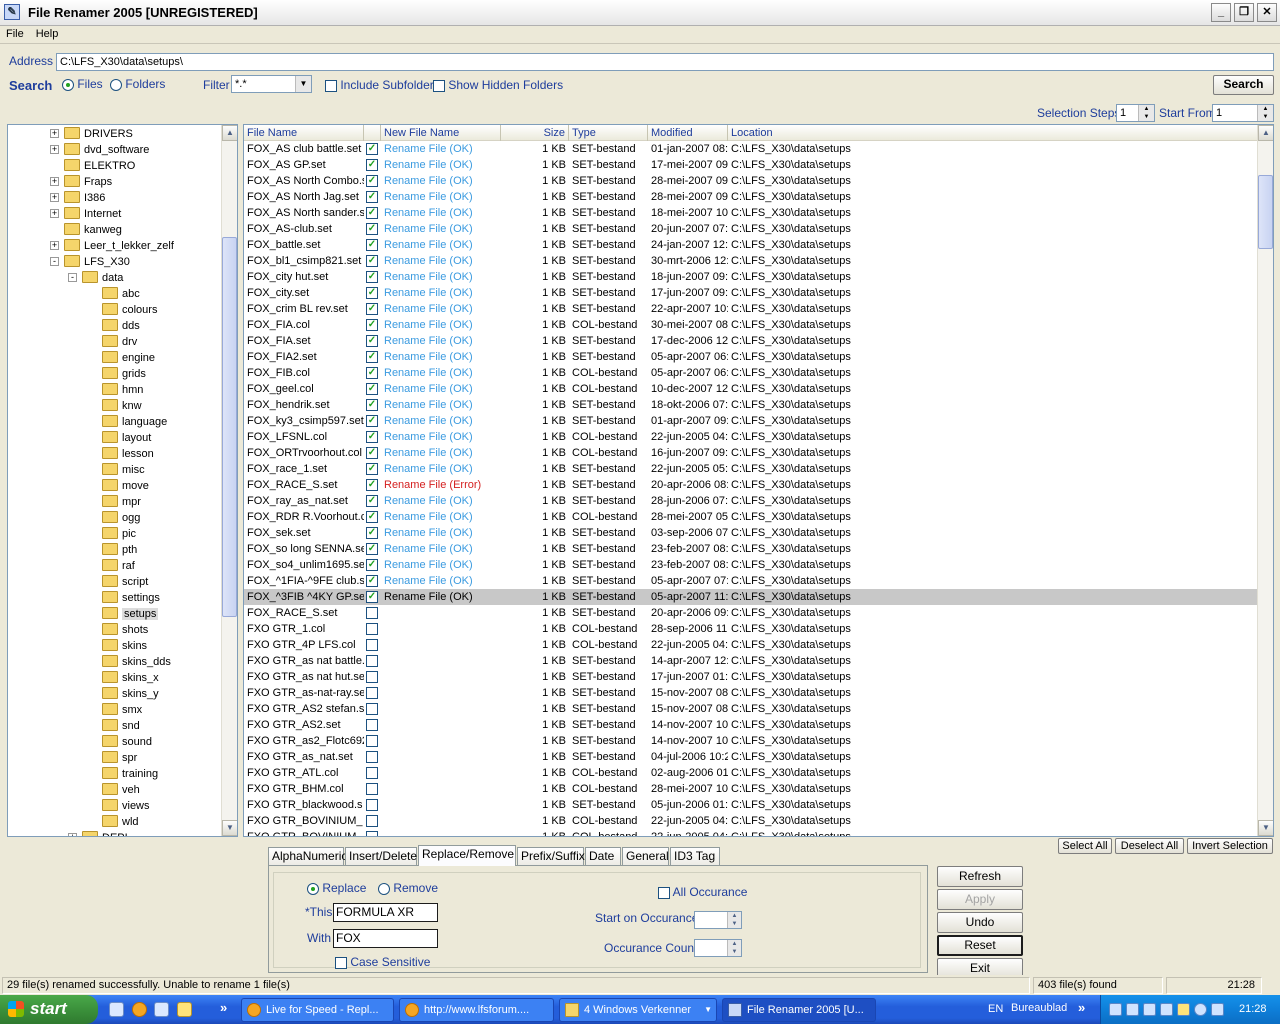 The width and height of the screenshot is (1280, 1024). What do you see at coordinates (1200, 1009) in the screenshot?
I see `update-icon` at bounding box center [1200, 1009].